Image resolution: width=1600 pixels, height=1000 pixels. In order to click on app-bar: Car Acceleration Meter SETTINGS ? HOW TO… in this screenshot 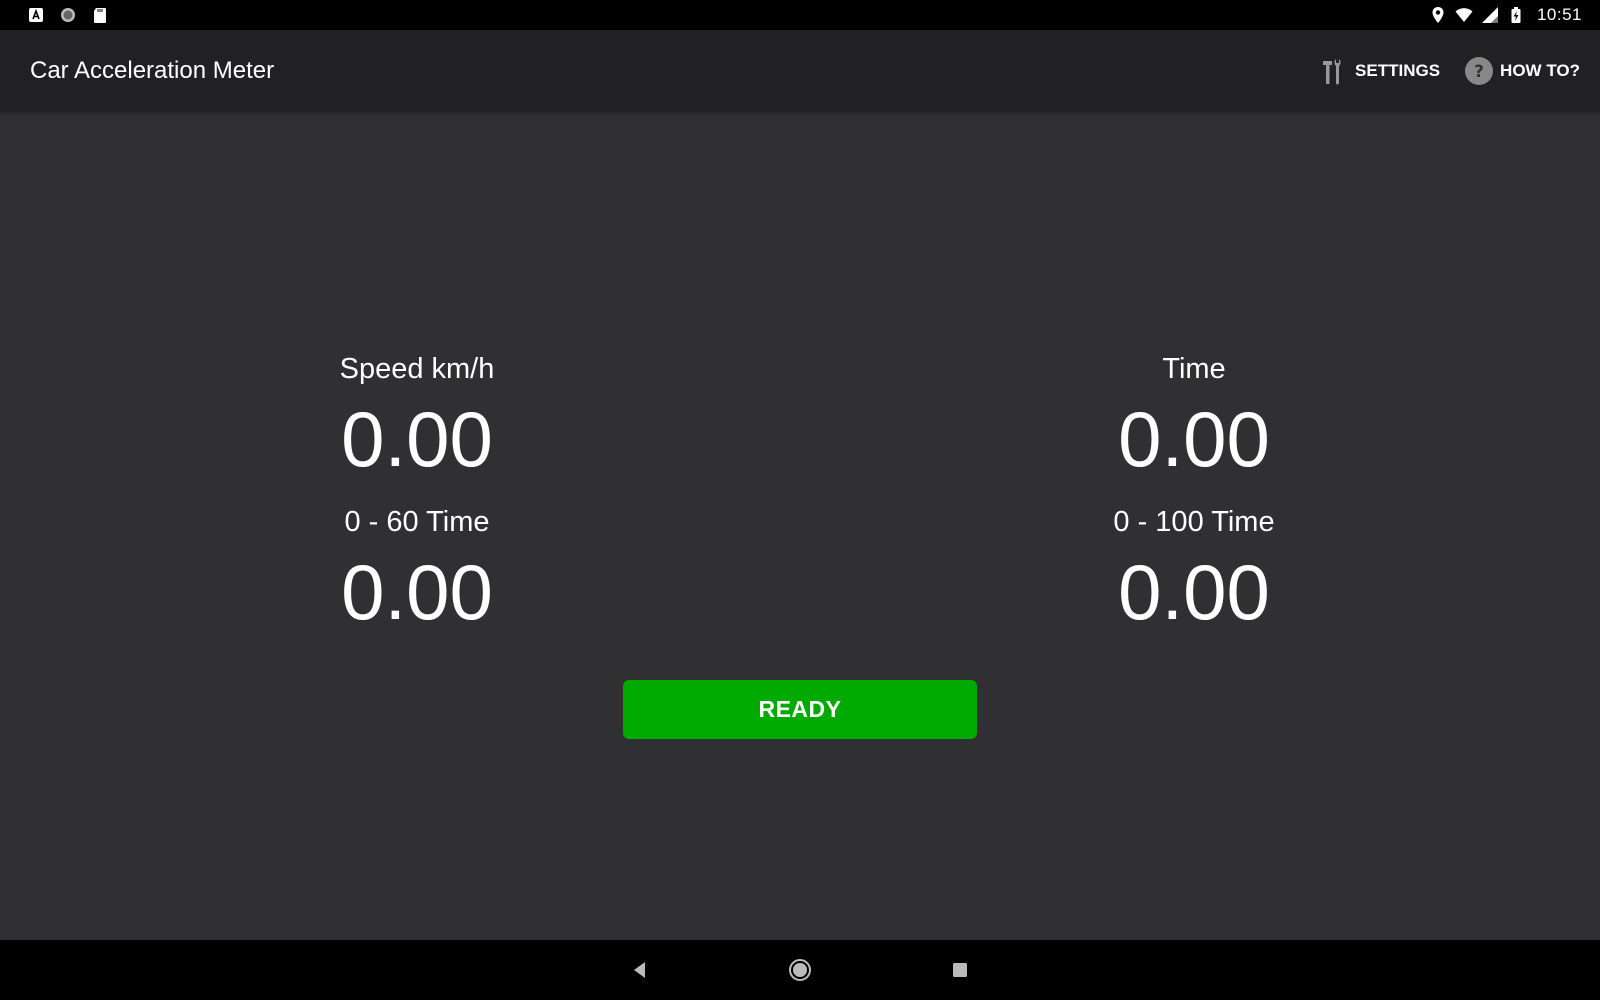, I will do `click(800, 70)`.